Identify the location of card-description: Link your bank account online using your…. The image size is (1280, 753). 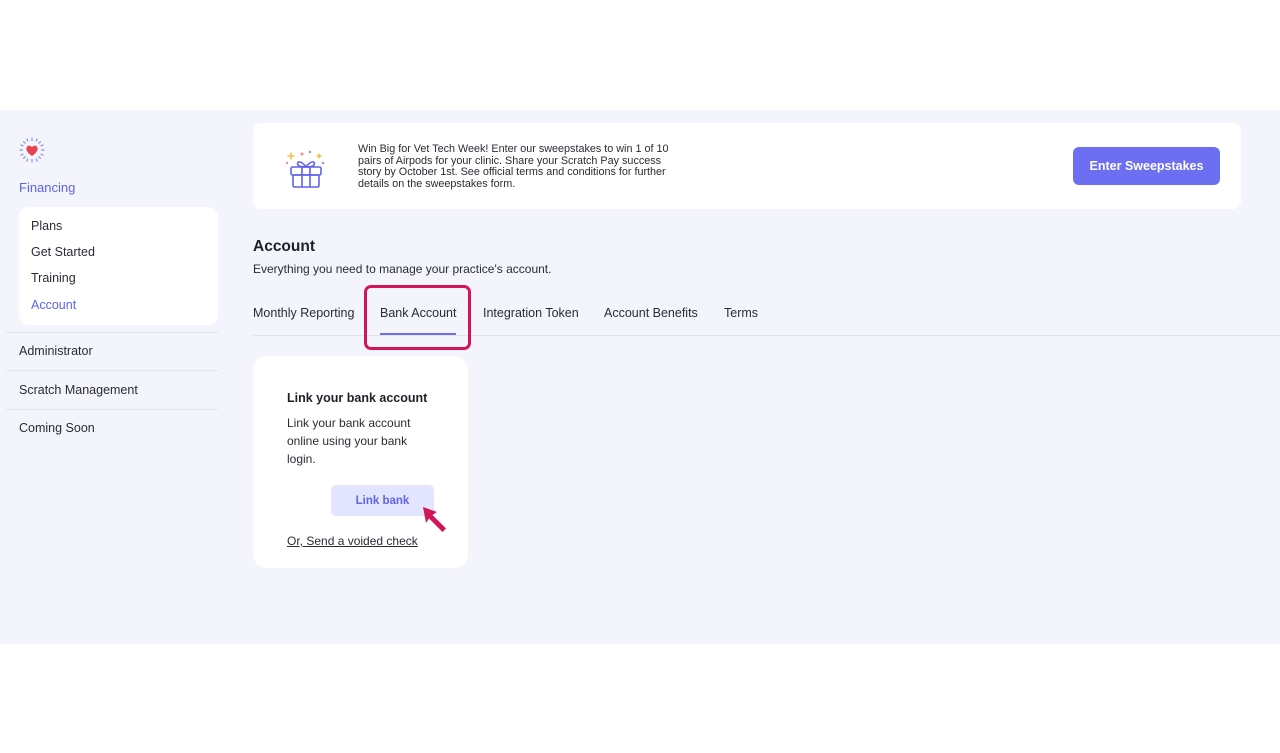
(349, 441).